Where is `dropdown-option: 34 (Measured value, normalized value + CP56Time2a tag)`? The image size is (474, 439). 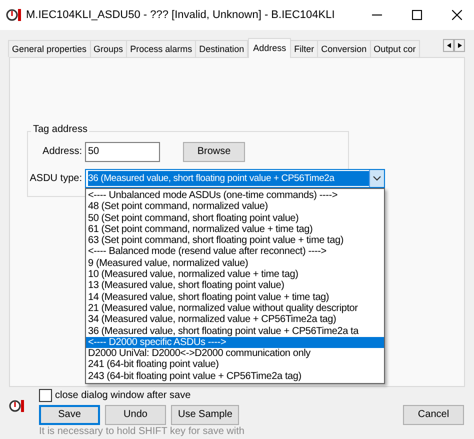
dropdown-option: 34 (Measured value, normalized value + CP56Time2a tag) is located at coordinates (235, 320).